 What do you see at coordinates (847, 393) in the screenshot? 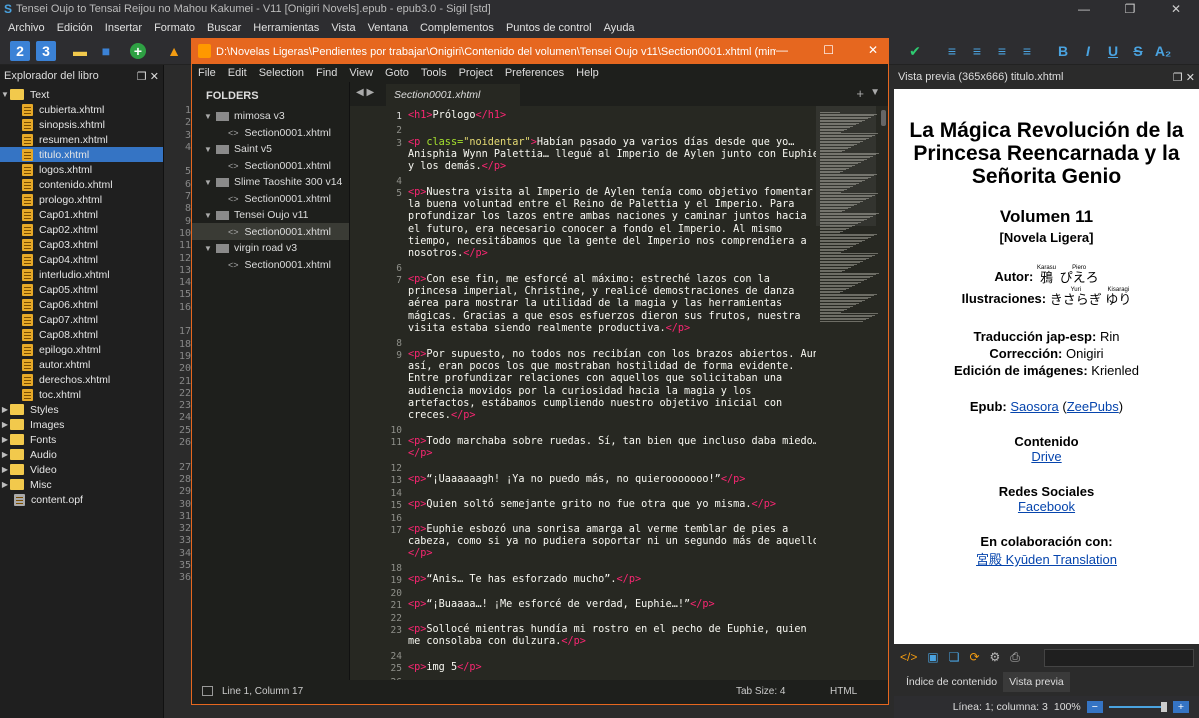
I see `minimap` at bounding box center [847, 393].